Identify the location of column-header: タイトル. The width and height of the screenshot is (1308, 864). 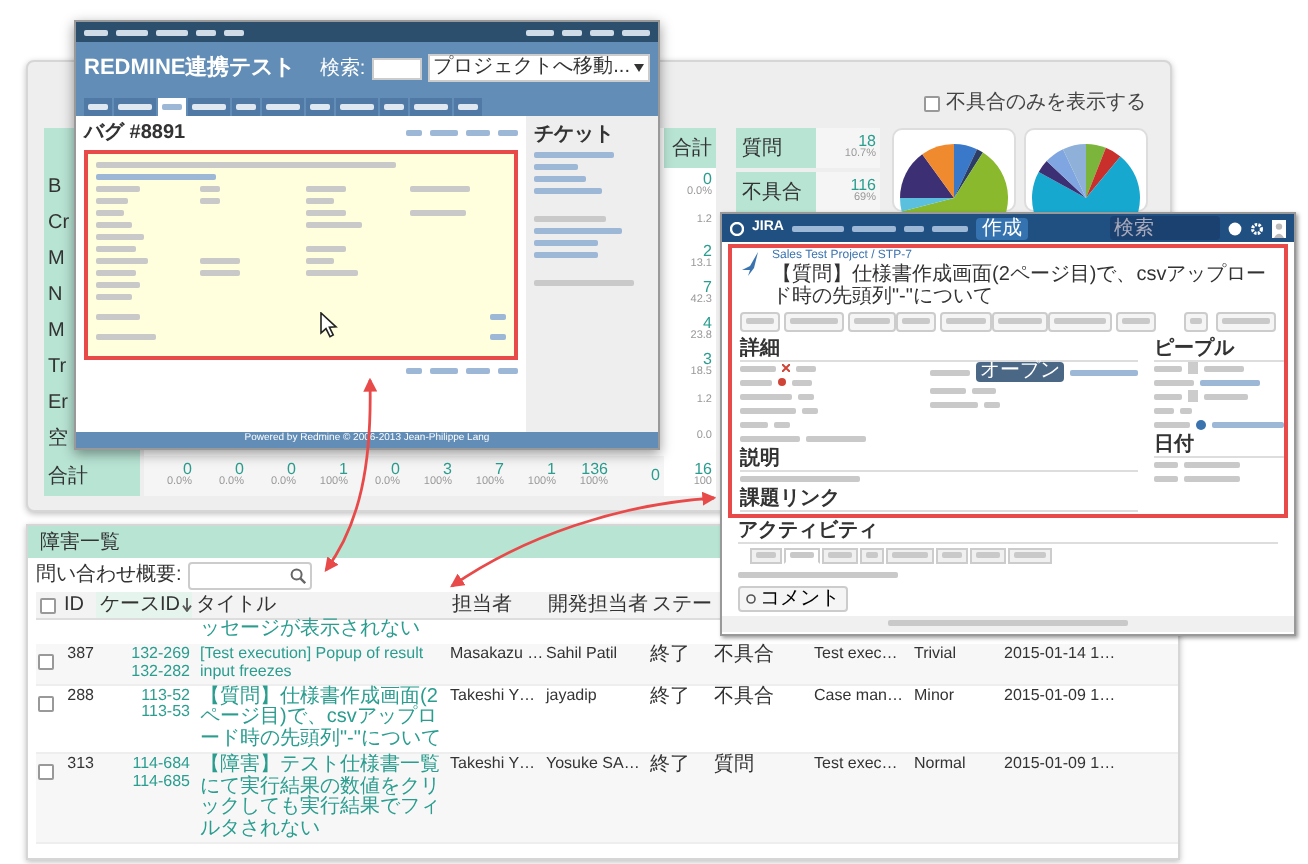
(320, 606).